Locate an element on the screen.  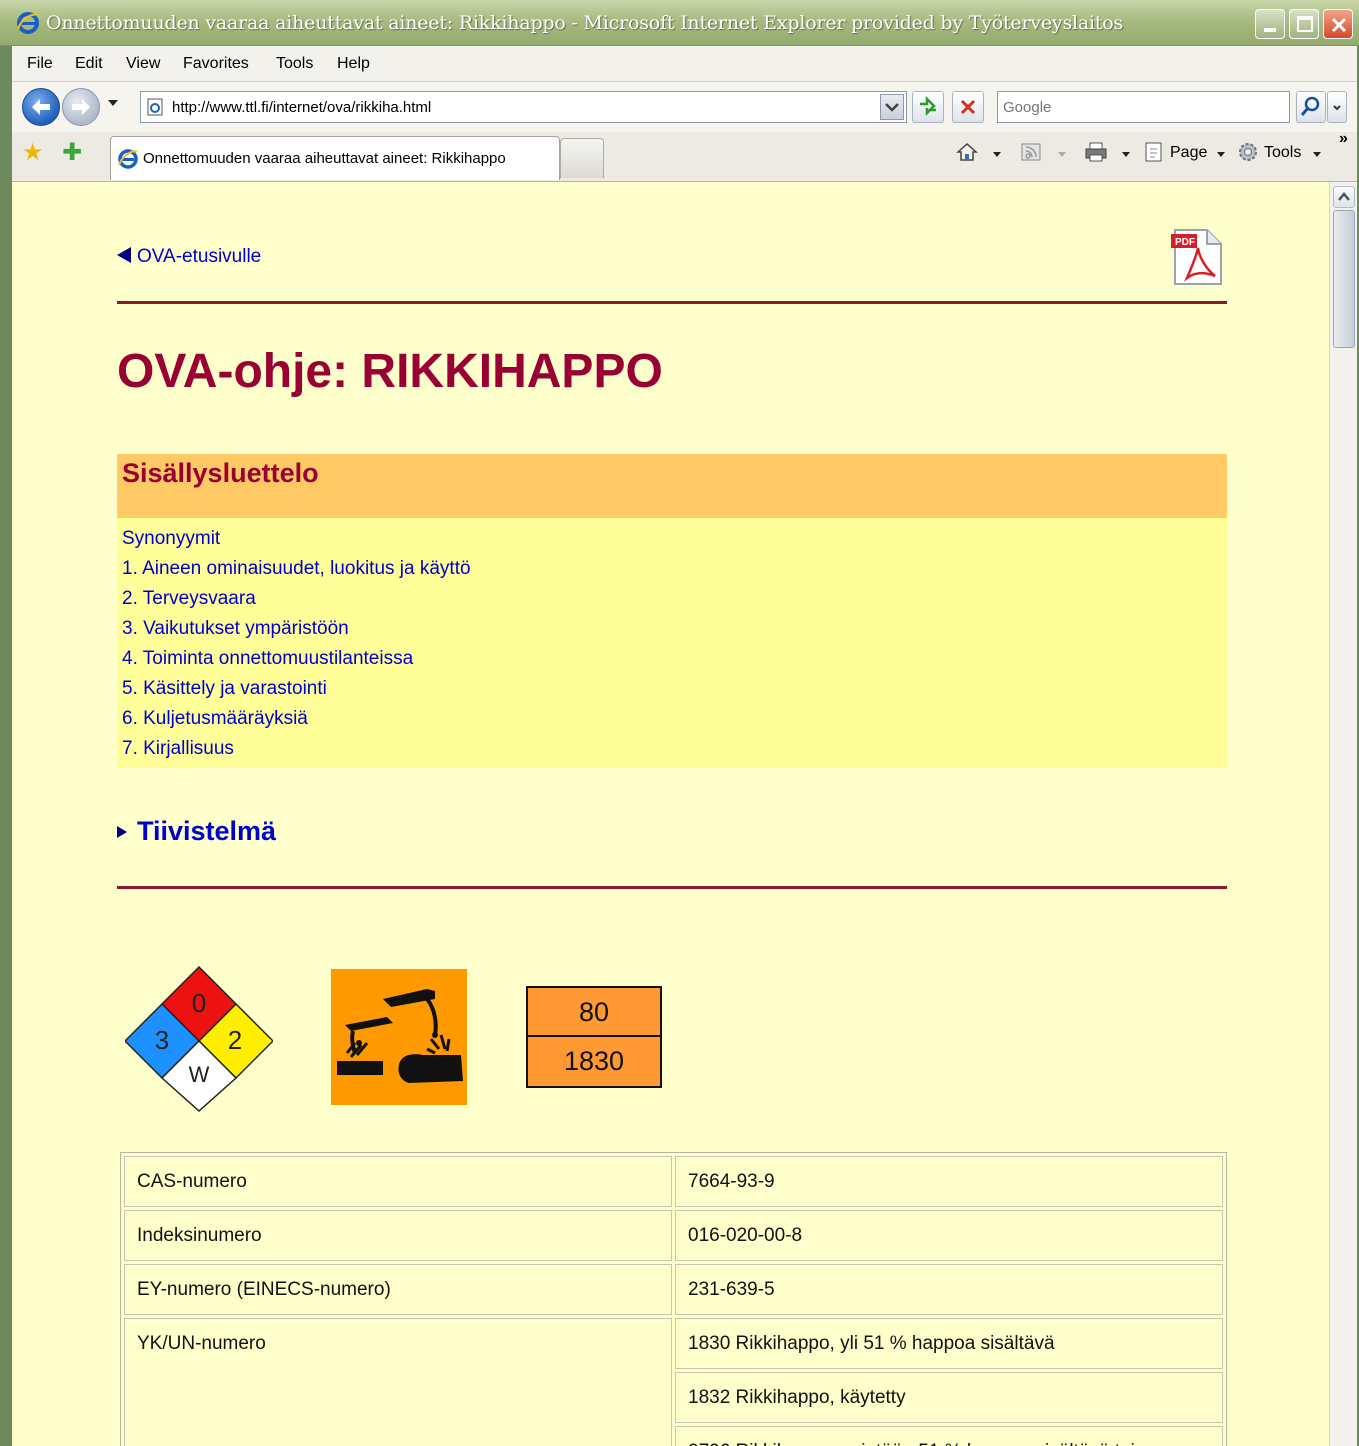
forward-button is located at coordinates (81, 107).